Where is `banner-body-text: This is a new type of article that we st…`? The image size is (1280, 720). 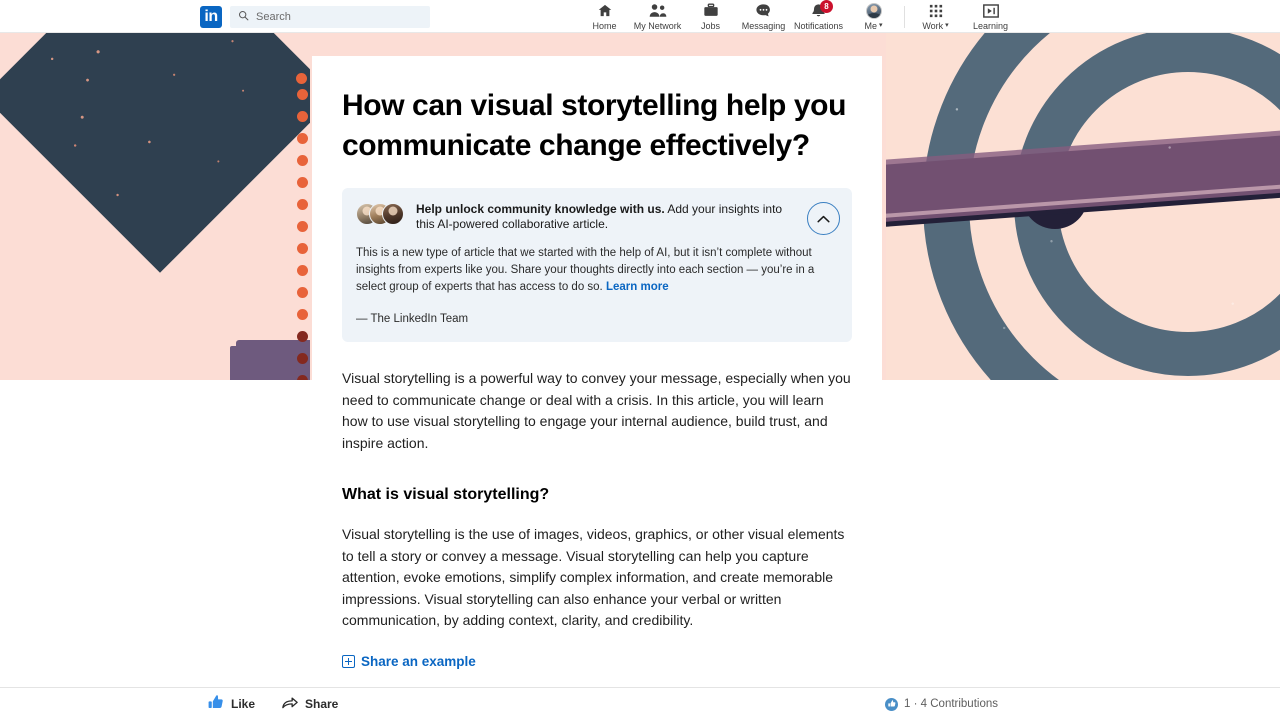 banner-body-text: This is a new type of article that we st… is located at coordinates (596, 270).